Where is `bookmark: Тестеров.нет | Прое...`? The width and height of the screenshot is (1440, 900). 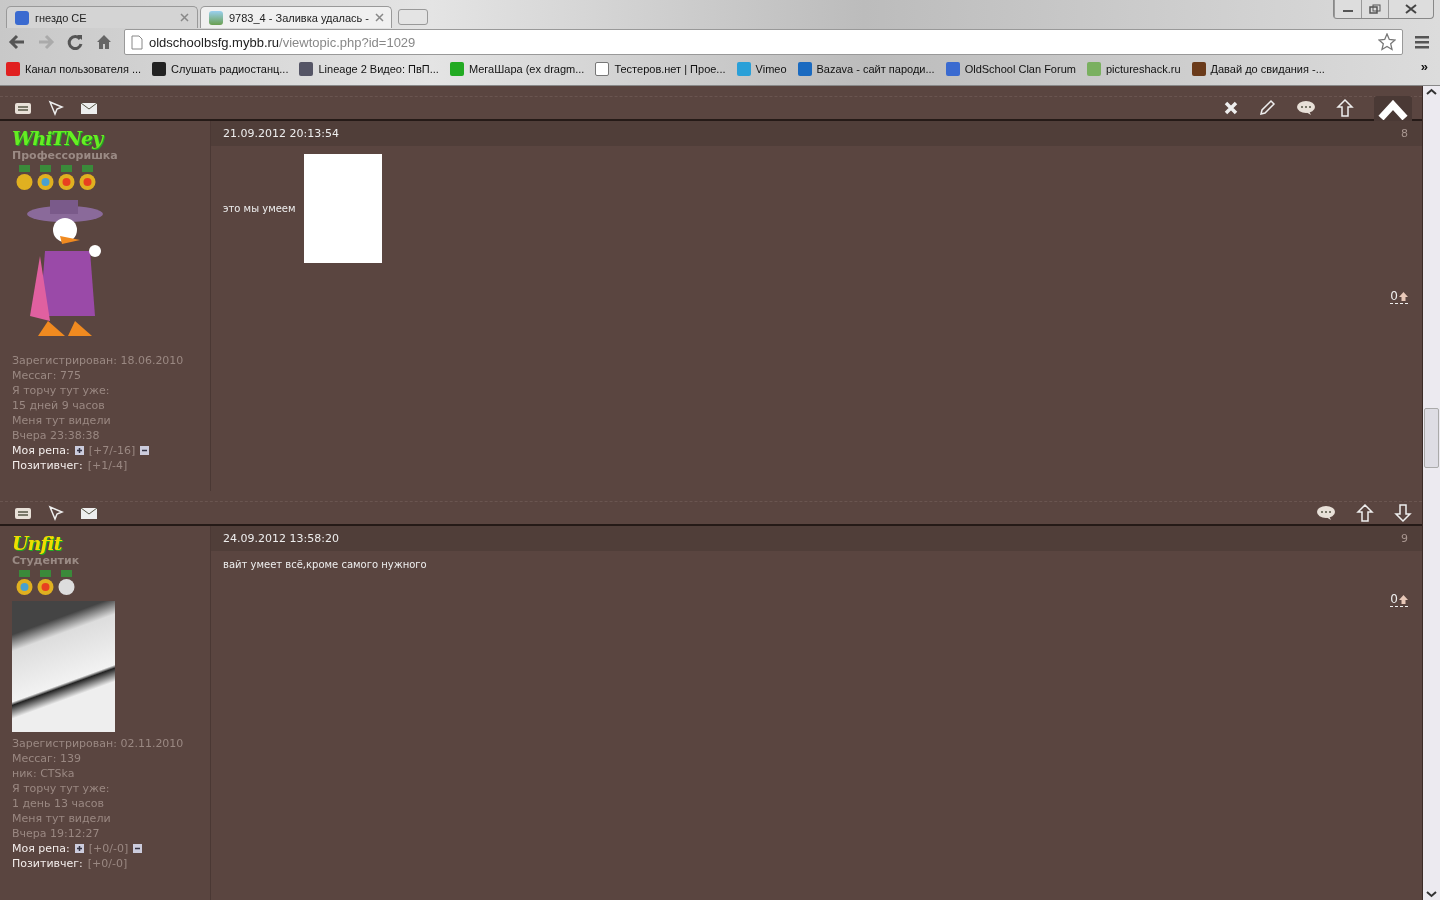
bookmark: Тестеров.нет | Прое... is located at coordinates (660, 69).